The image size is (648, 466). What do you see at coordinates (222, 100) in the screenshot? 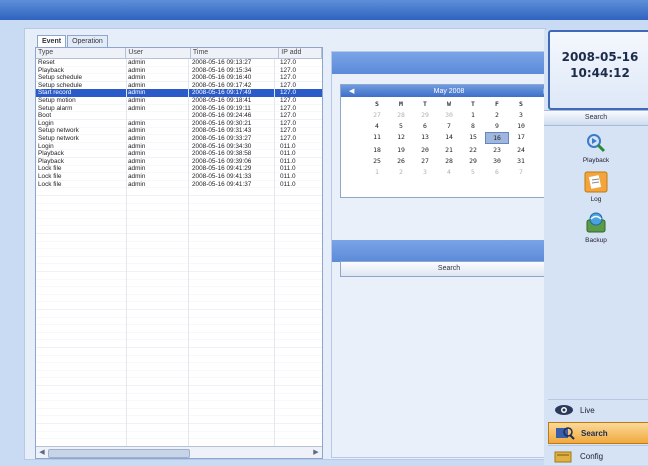
I see `cell-time: 2008-05-16 09:18:41` at bounding box center [222, 100].